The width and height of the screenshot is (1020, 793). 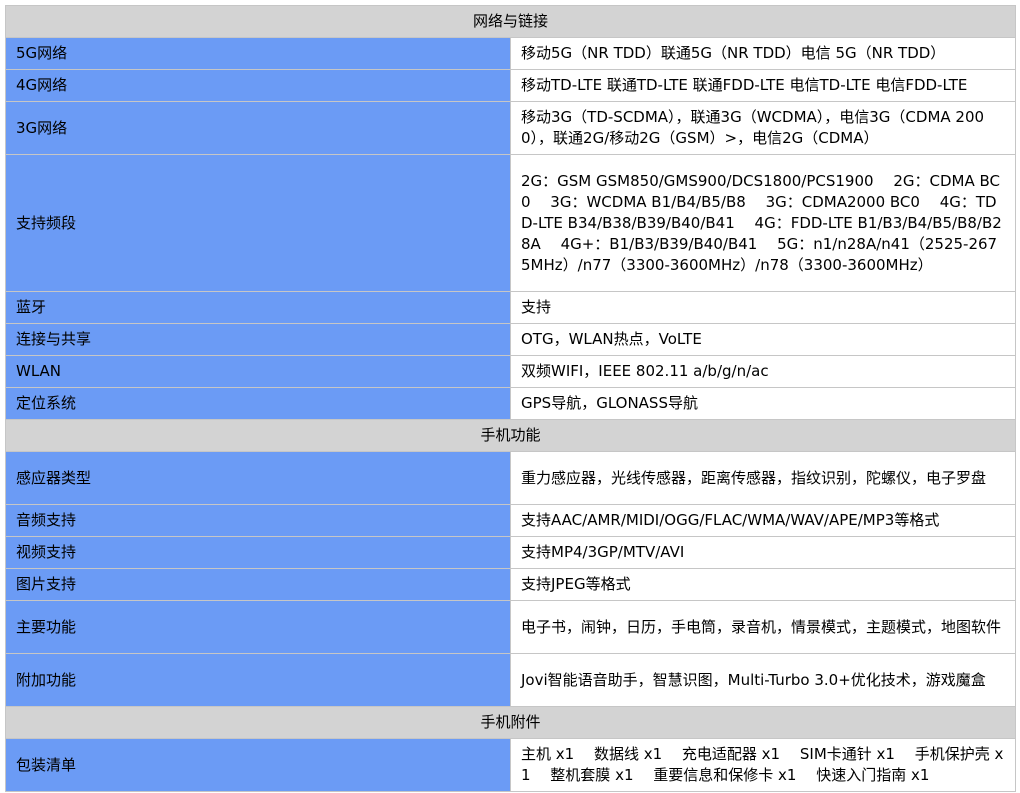 I want to click on spec-label: 3G网络, so click(x=258, y=128).